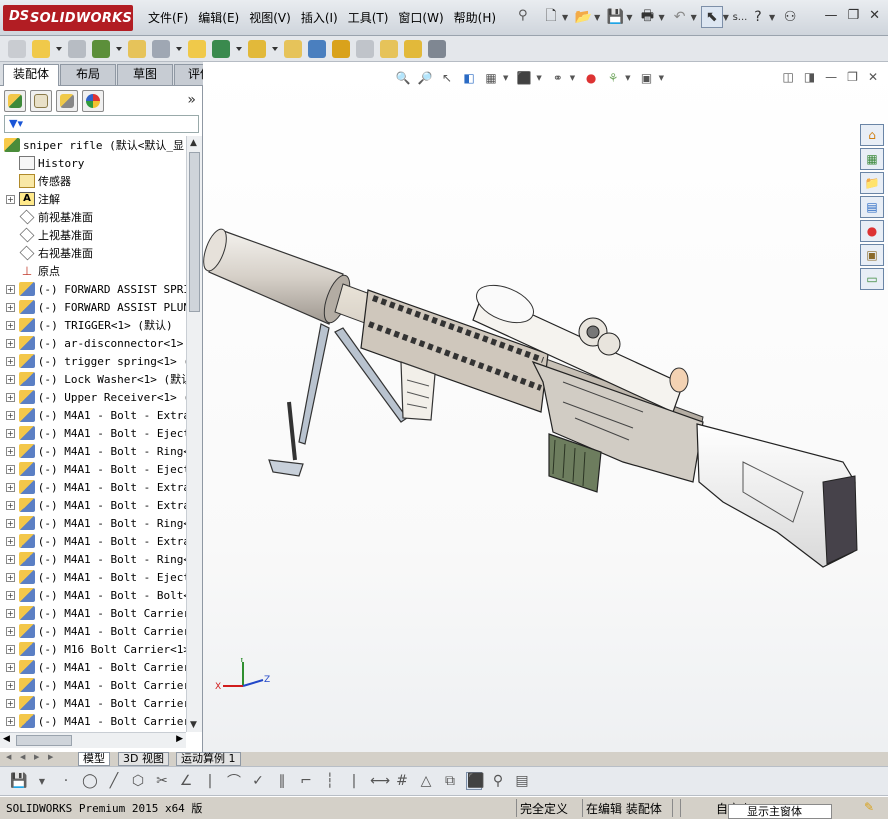  Describe the element at coordinates (101, 124) in the screenshot. I see `tree-filter-field: ▼▾` at that location.